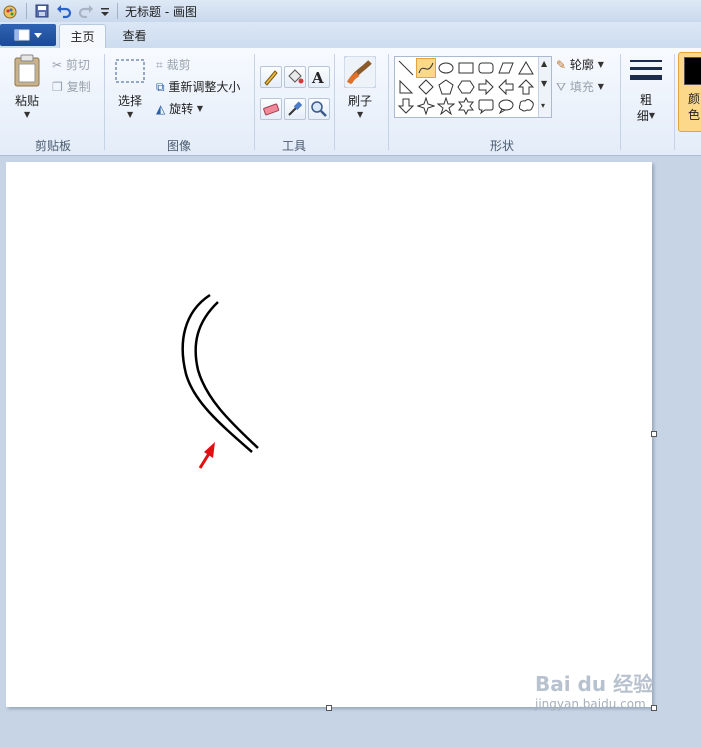  I want to click on crop-icon: ⌗, so click(159, 65).